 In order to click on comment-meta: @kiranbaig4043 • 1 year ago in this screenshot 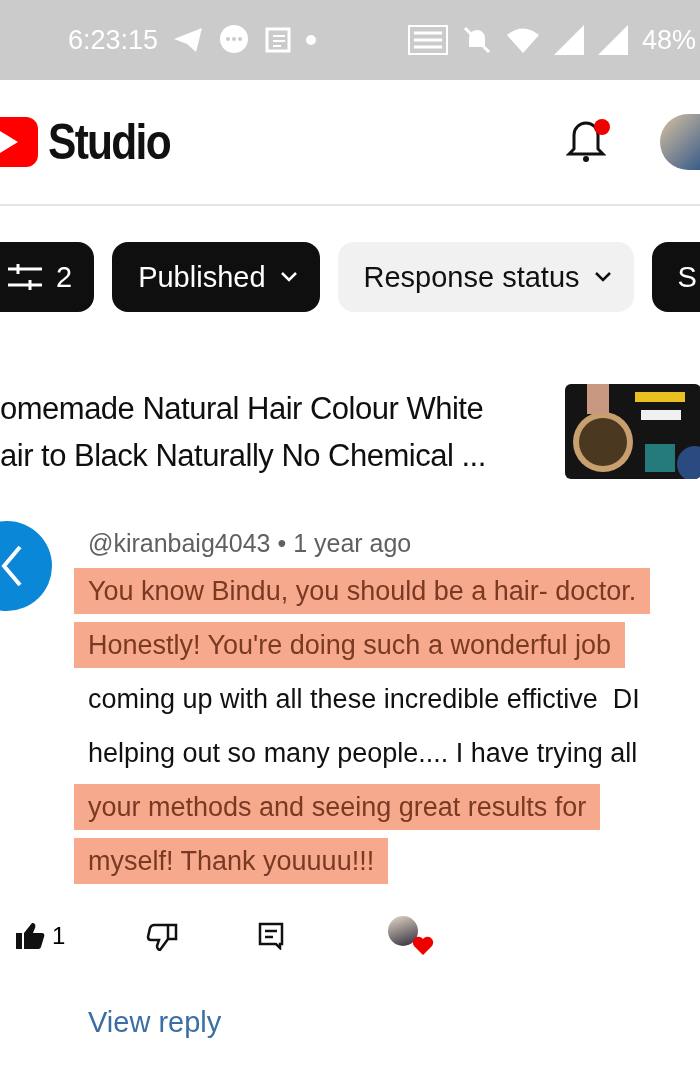, I will do `click(250, 543)`.